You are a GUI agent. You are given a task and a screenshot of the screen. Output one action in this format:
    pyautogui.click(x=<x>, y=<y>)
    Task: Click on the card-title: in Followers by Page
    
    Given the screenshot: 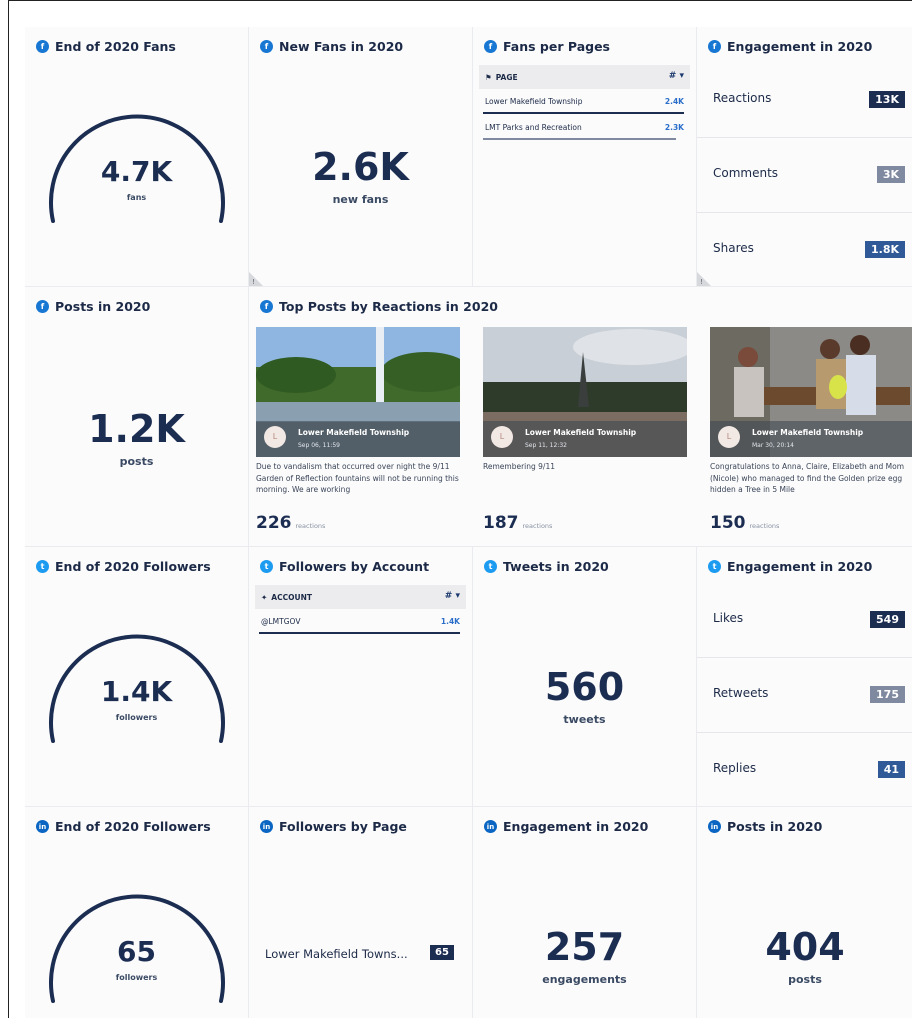 What is the action you would take?
    pyautogui.click(x=333, y=826)
    